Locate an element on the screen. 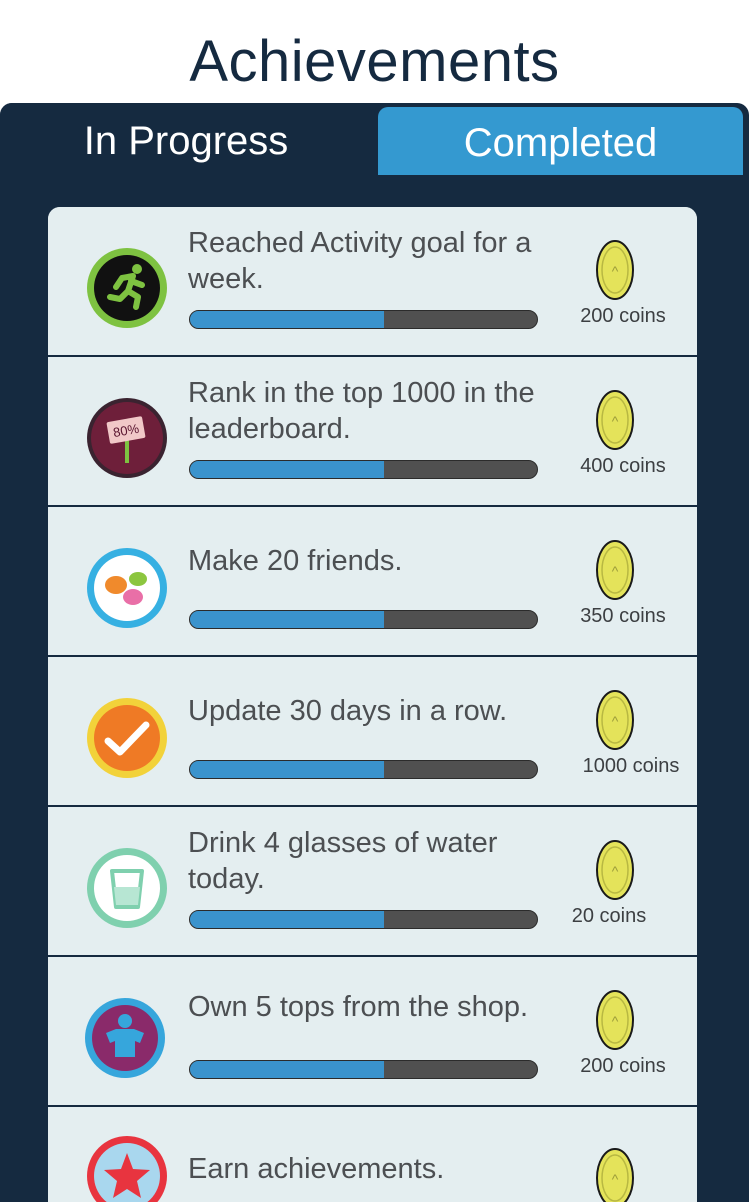 The width and height of the screenshot is (749, 1202). achievement-row: Earn achievements. ^ is located at coordinates (372, 1154).